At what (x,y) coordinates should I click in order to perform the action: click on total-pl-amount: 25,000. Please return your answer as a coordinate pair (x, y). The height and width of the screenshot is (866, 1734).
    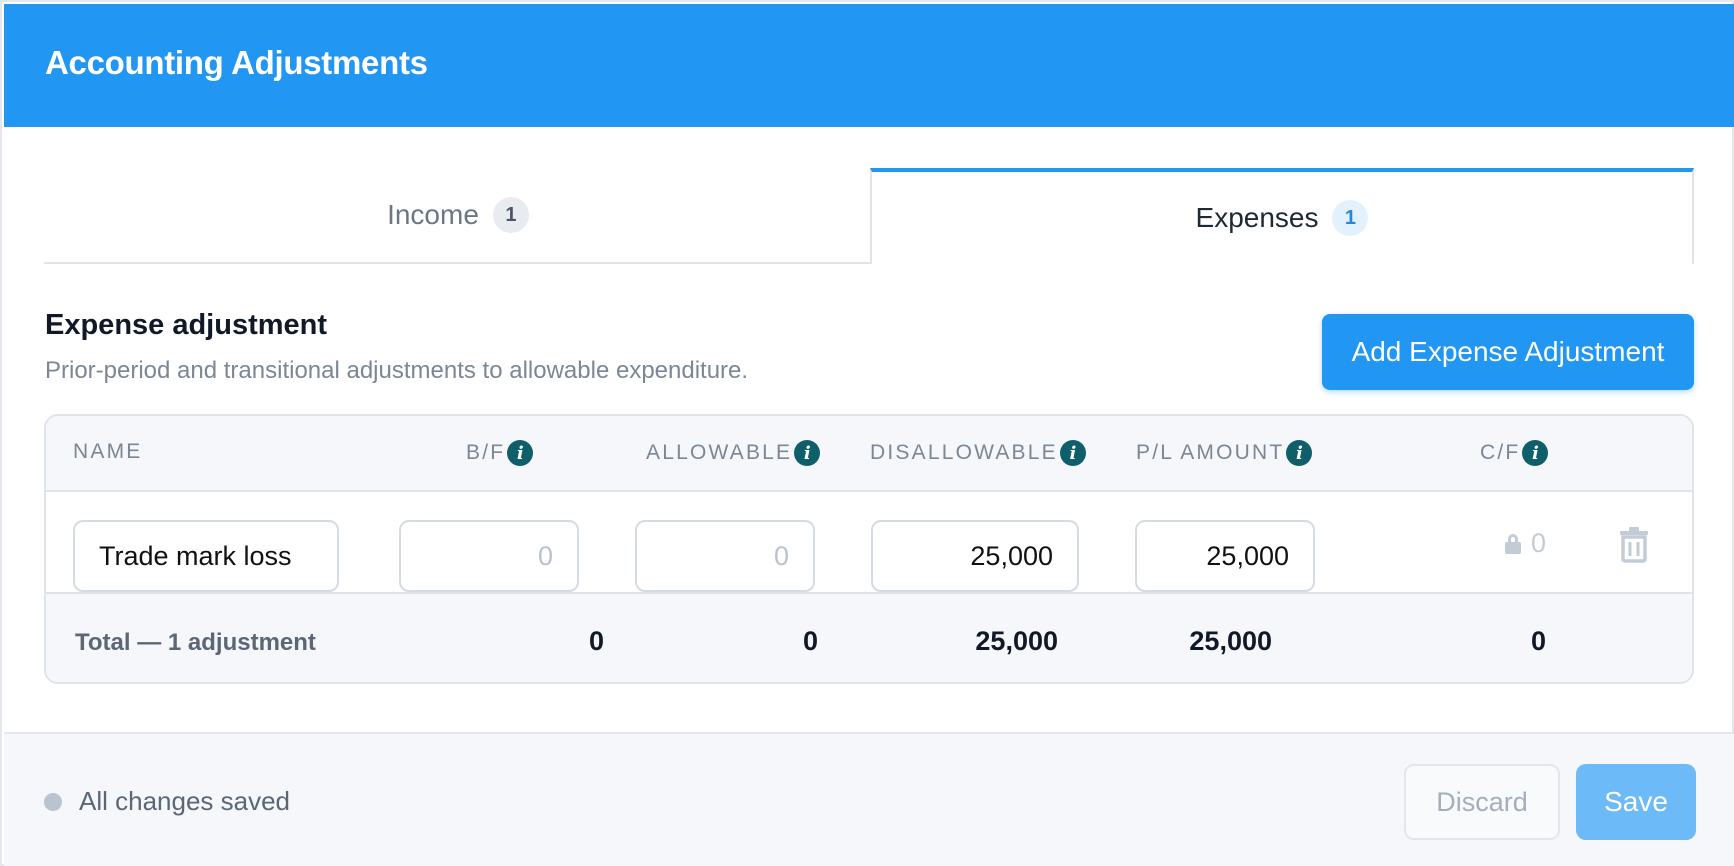
    Looking at the image, I should click on (1230, 641).